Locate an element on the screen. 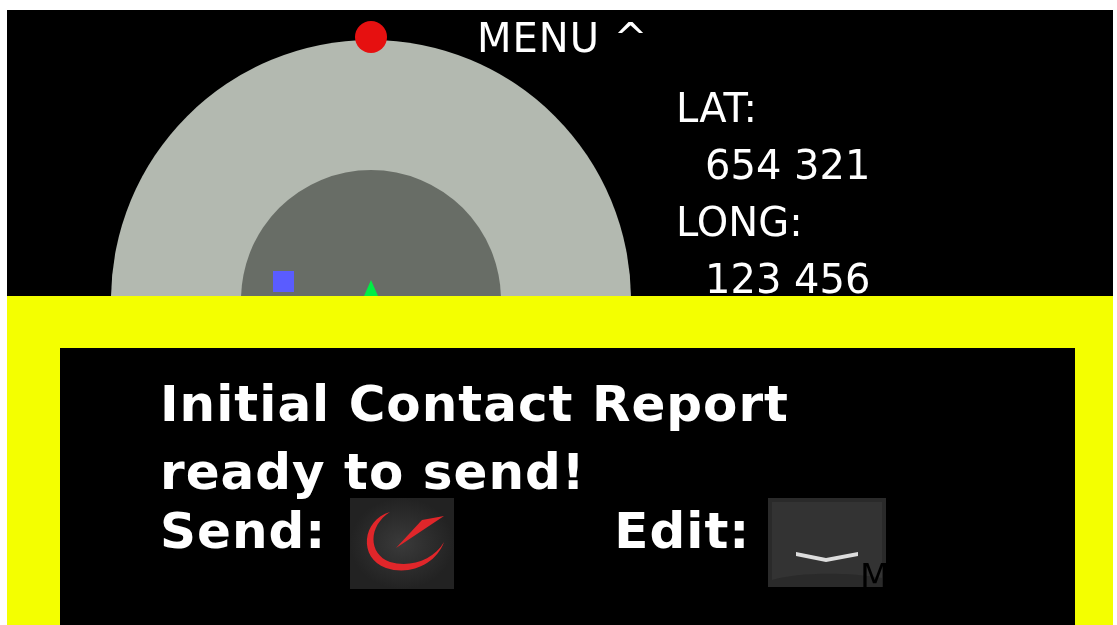 Image resolution: width=1117 pixels, height=625 pixels. coordinate-value: 654 321 is located at coordinates (787, 165).